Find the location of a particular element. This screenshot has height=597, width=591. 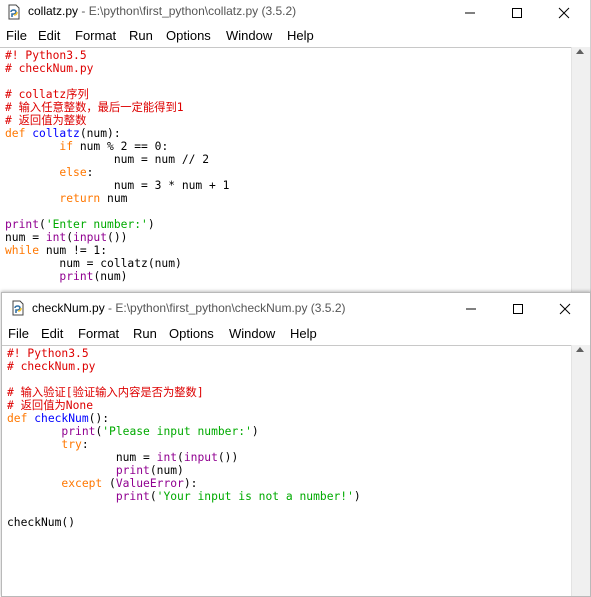

code-line: # 返回值为整数 is located at coordinates (288, 120).